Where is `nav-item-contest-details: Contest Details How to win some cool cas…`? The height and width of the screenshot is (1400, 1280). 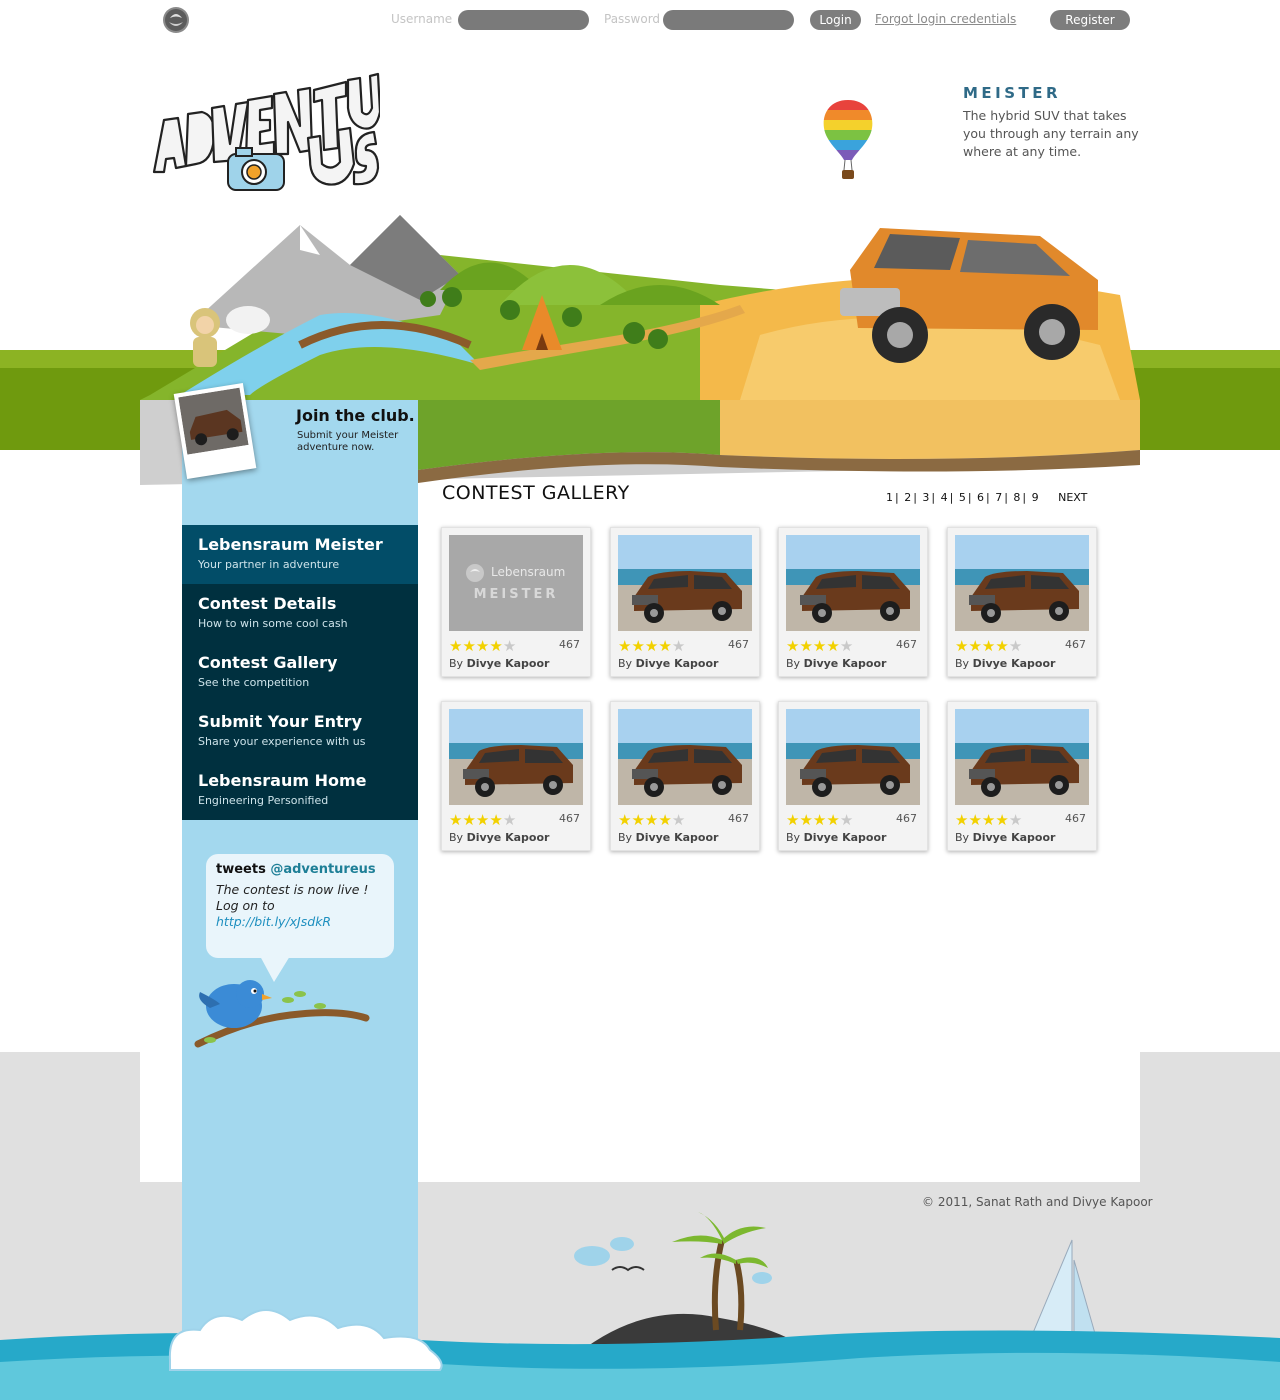 nav-item-contest-details: Contest Details How to win some cool cas… is located at coordinates (300, 613).